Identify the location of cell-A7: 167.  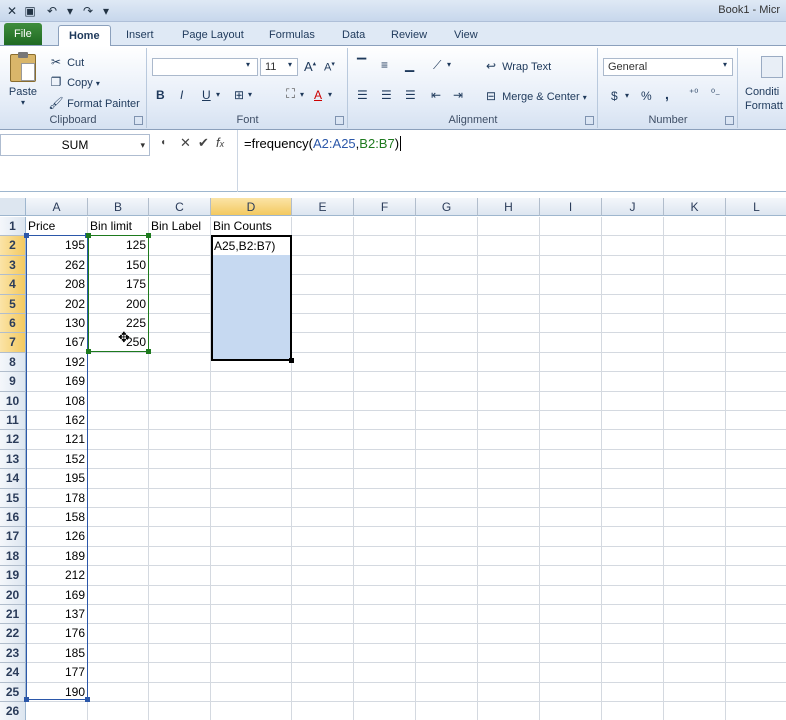
(57, 342).